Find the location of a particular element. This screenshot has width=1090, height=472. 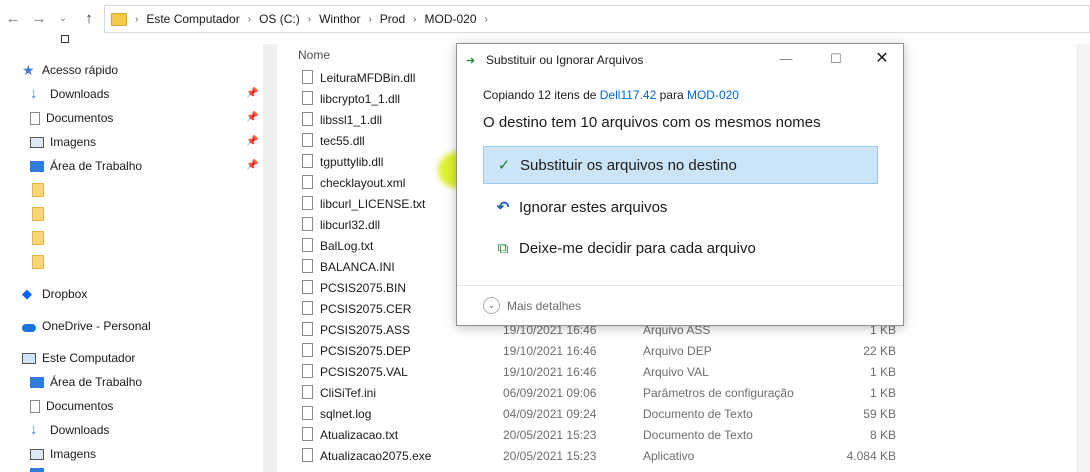

decide-each-file-option: ⧉ Deixe-me decidir para cada arquivo is located at coordinates (680, 248).